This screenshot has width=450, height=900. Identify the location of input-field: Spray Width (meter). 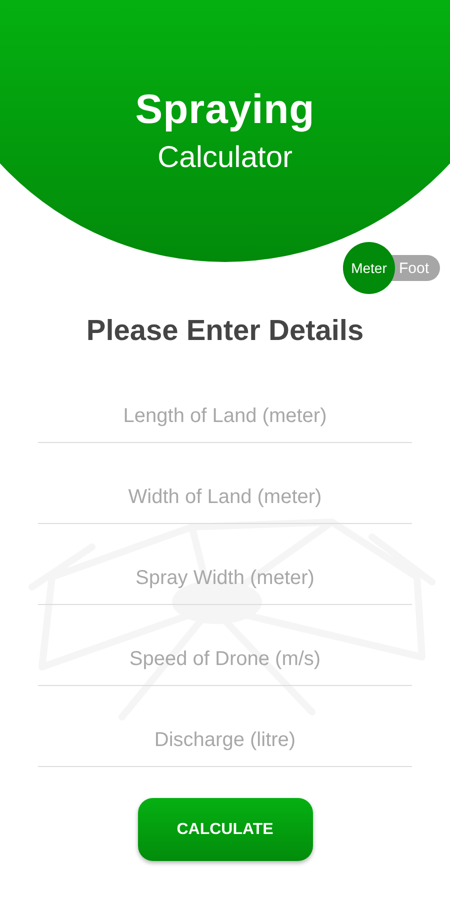
(225, 564).